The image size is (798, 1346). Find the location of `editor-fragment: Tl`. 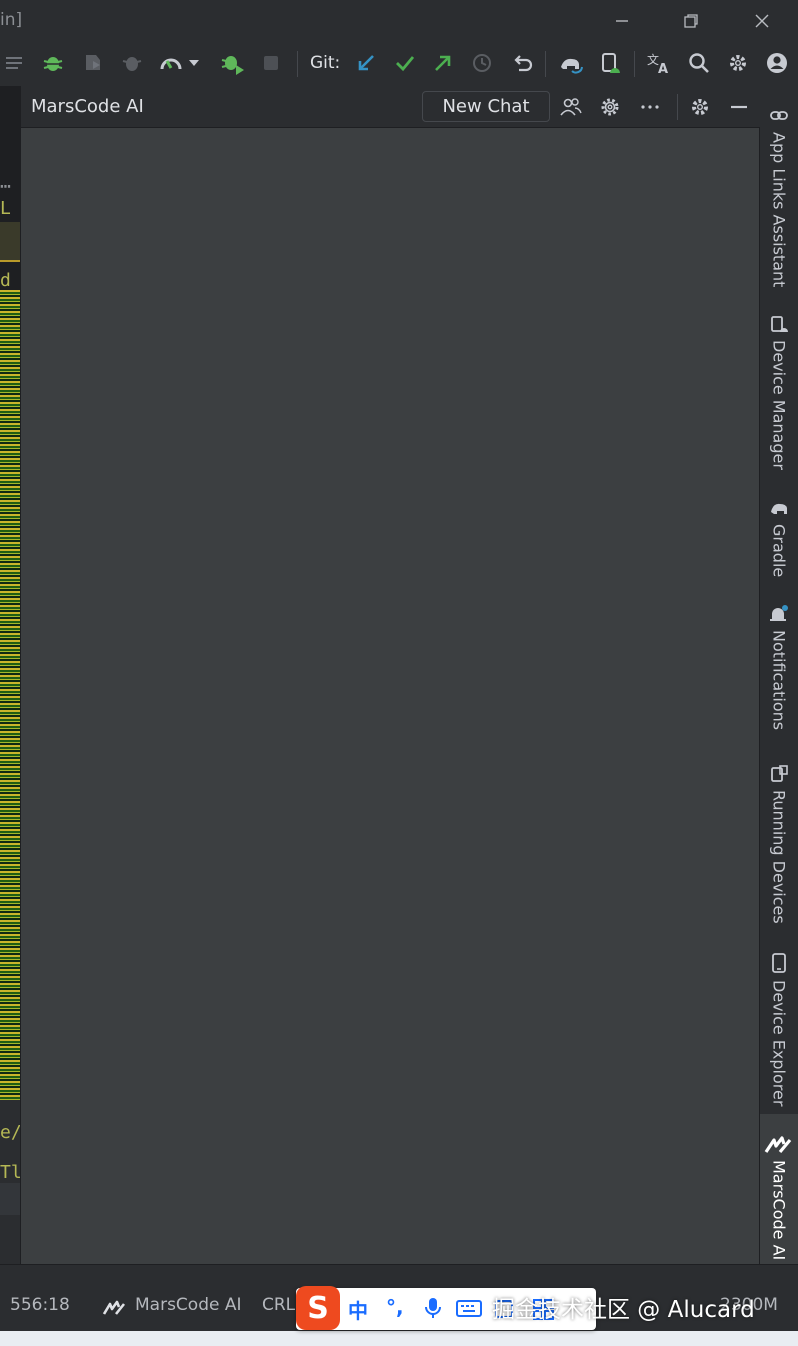

editor-fragment: Tl is located at coordinates (10, 1172).